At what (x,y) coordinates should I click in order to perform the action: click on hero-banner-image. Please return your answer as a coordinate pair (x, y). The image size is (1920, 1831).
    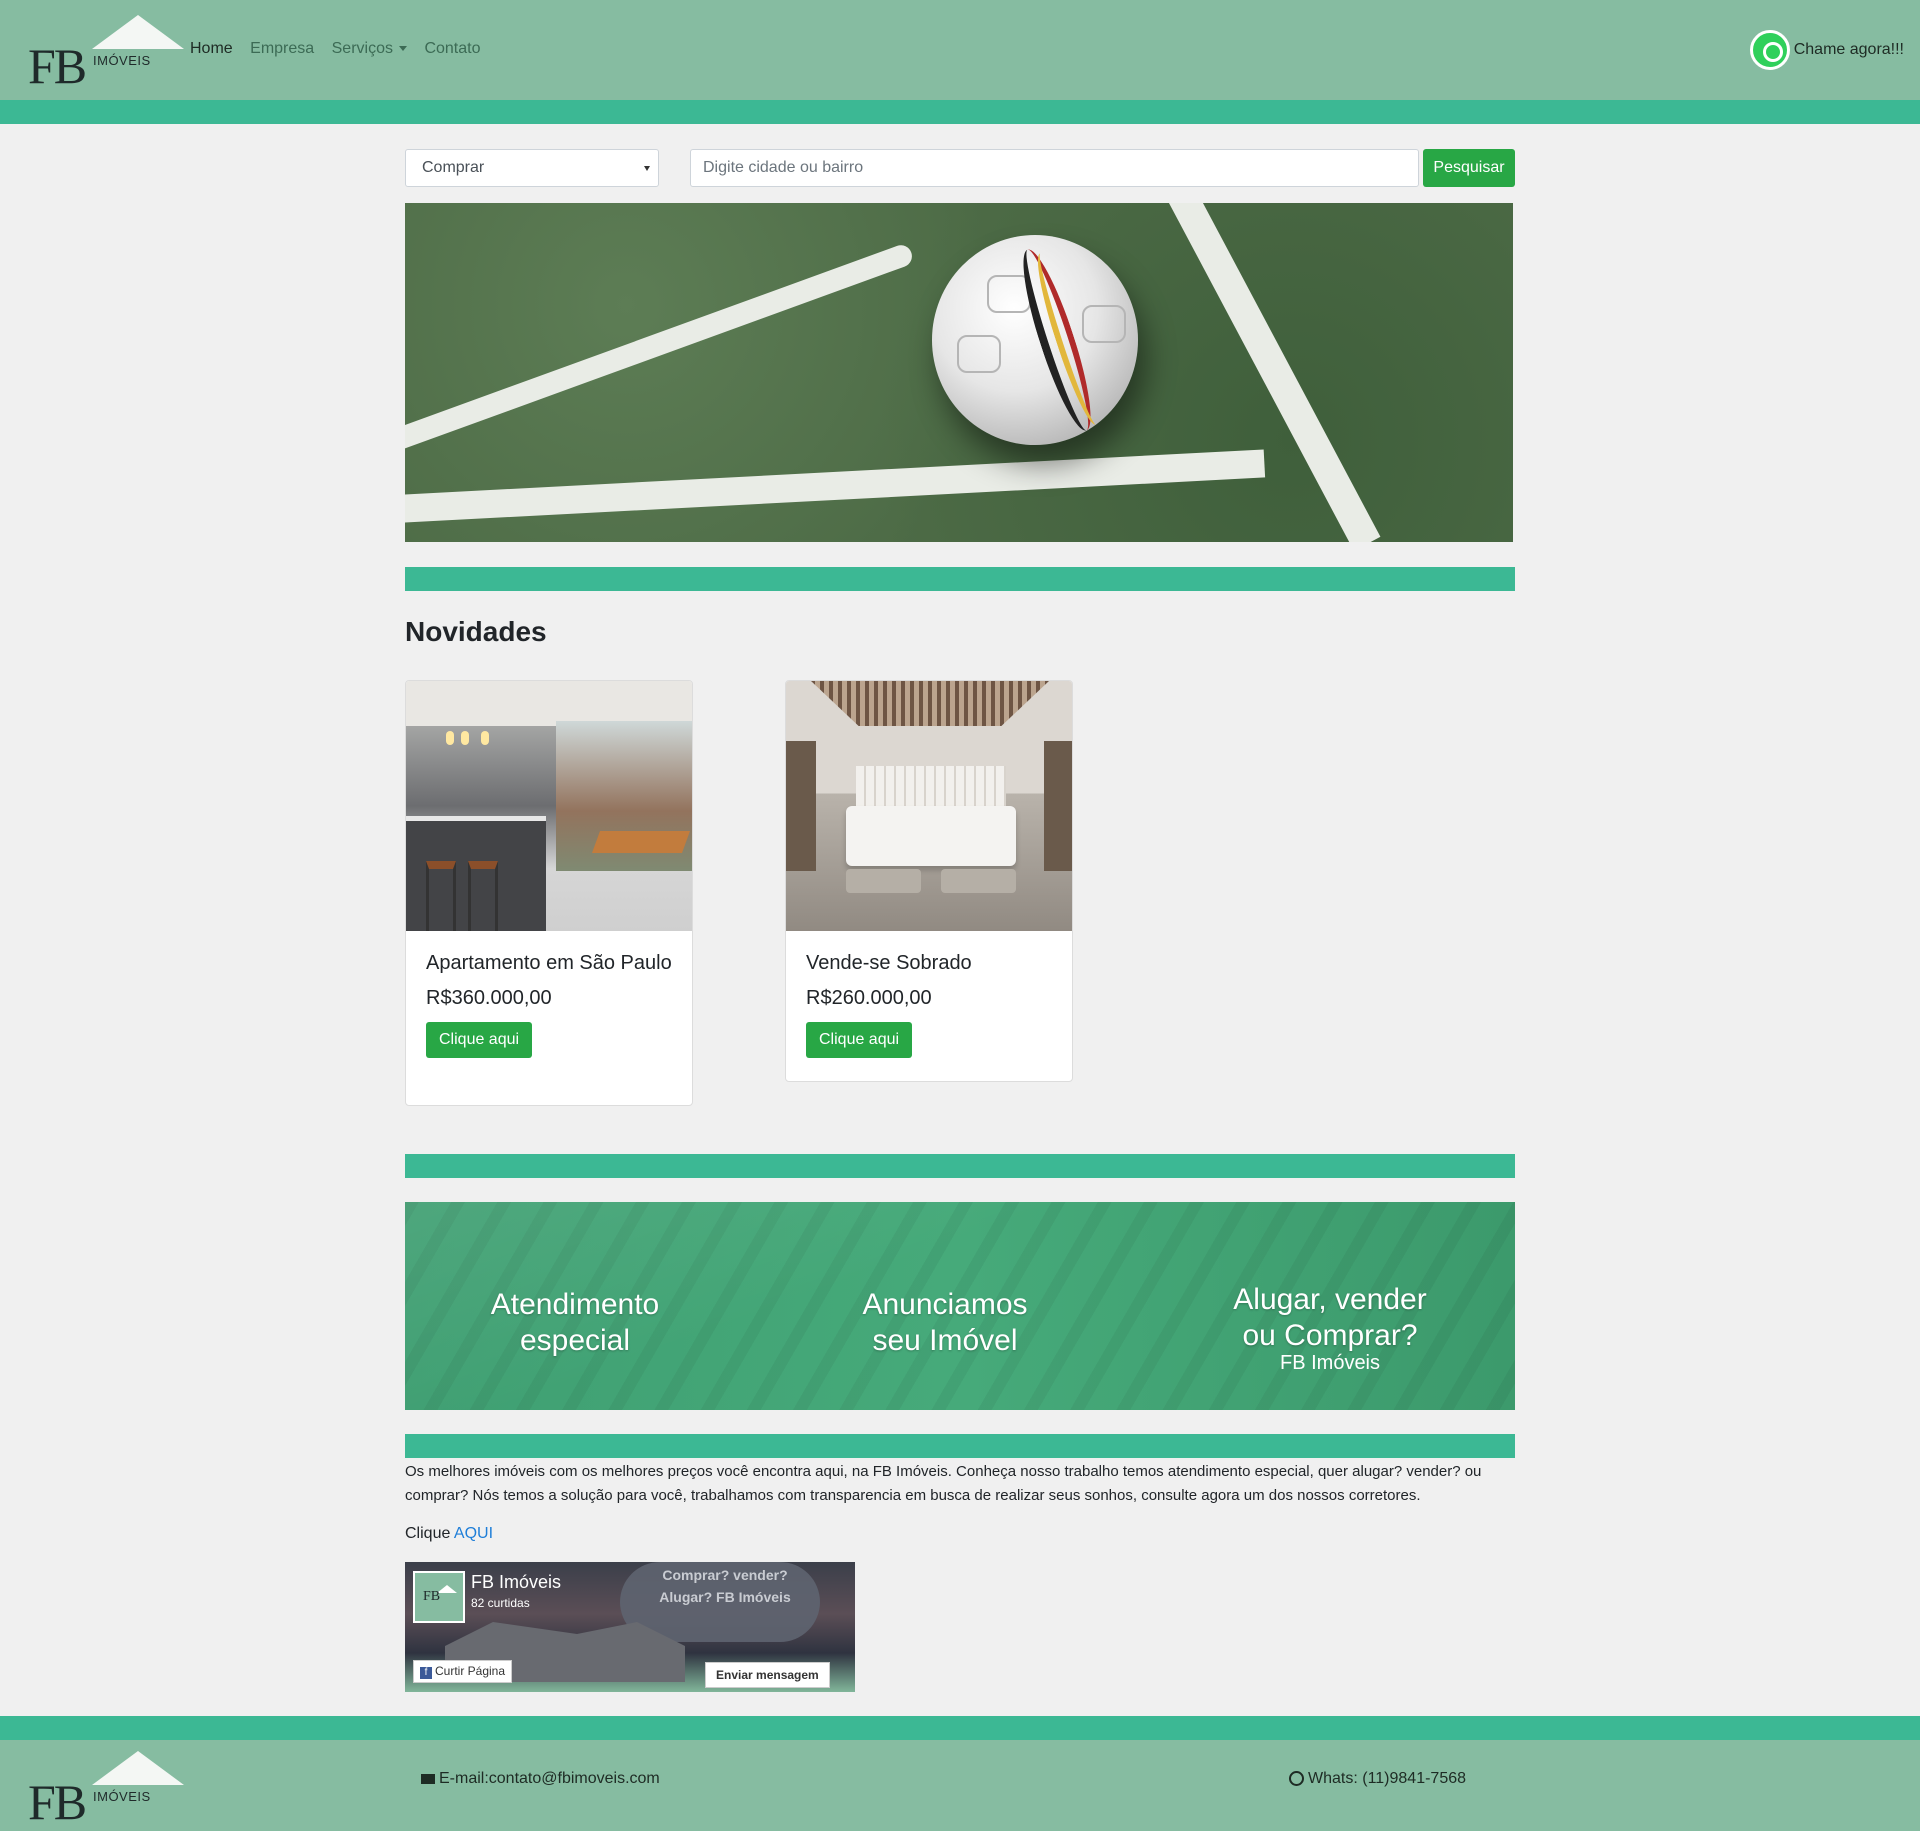
    Looking at the image, I should click on (959, 372).